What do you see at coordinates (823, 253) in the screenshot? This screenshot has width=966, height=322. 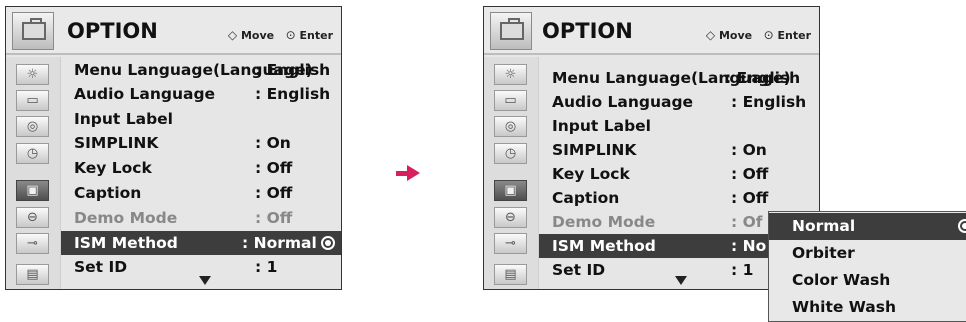 I see `option-label: Orbiter` at bounding box center [823, 253].